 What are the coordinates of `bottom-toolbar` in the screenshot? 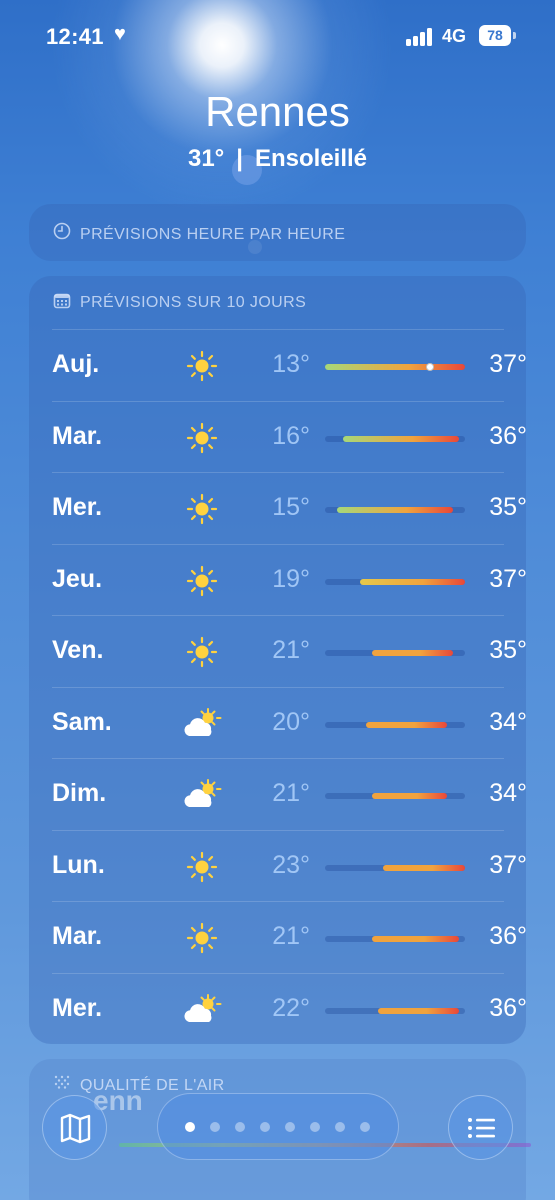 It's located at (277, 1142).